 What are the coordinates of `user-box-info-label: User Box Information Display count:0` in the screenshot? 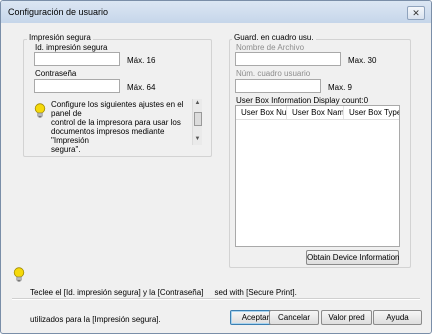 It's located at (302, 100).